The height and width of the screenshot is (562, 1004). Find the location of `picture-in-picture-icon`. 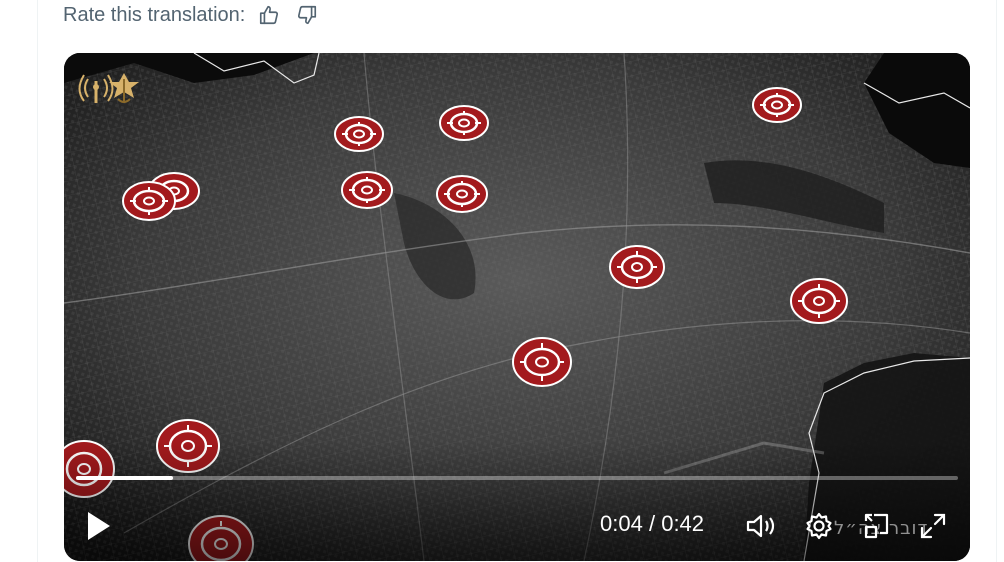

picture-in-picture-icon is located at coordinates (877, 526).